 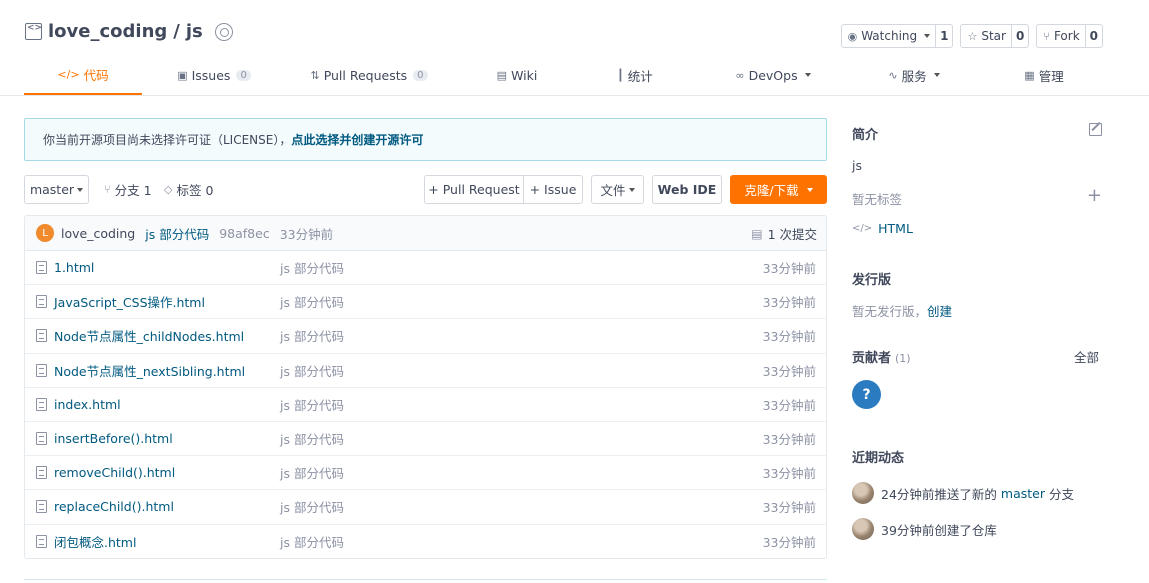 What do you see at coordinates (365, 75) in the screenshot?
I see `tab-label: Pull Requests` at bounding box center [365, 75].